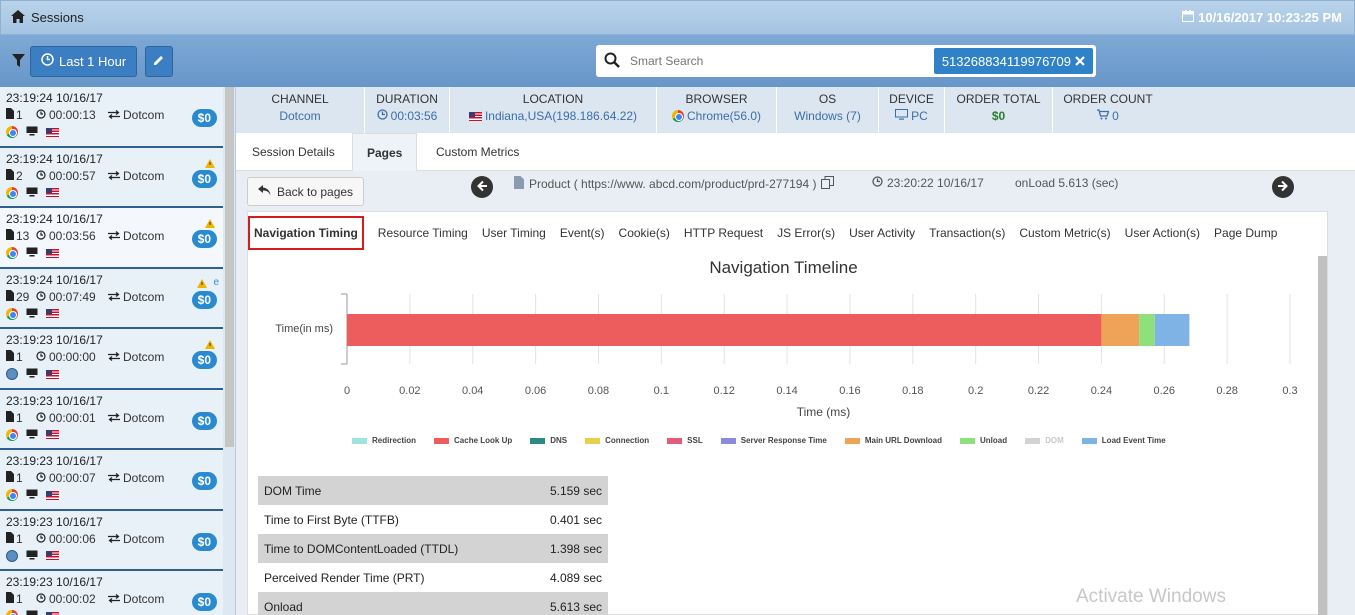  What do you see at coordinates (575, 490) in the screenshot?
I see `metric-value: 5.159 sec` at bounding box center [575, 490].